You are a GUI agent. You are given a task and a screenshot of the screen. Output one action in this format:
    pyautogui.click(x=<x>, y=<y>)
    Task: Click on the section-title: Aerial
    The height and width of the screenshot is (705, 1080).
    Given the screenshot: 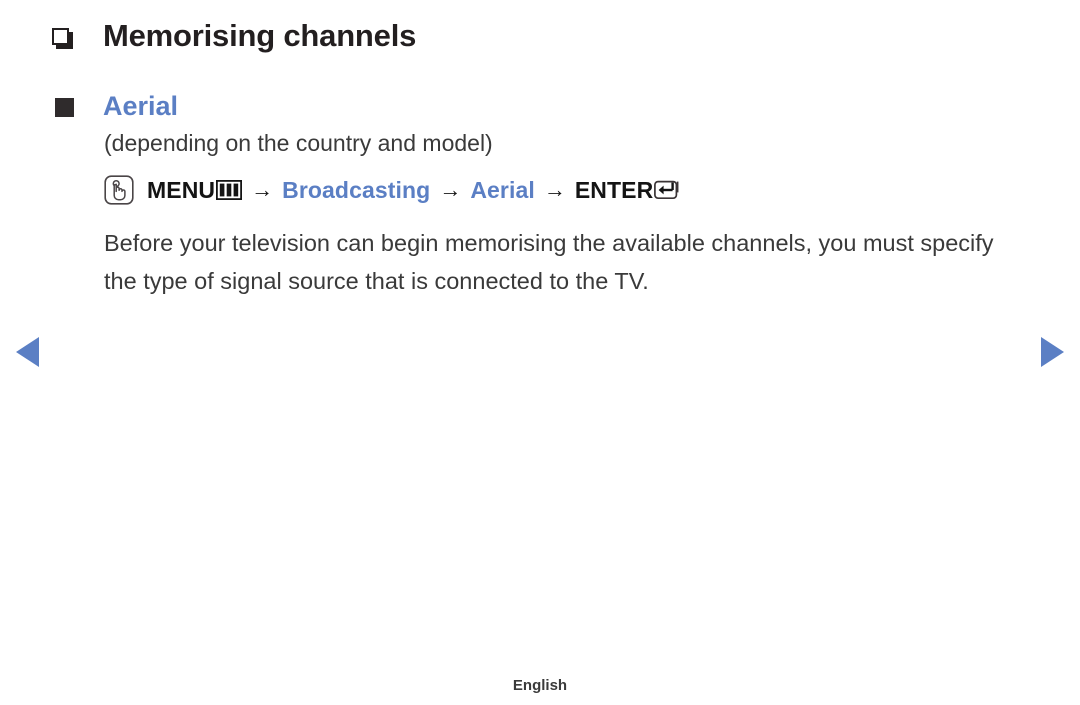 What is the action you would take?
    pyautogui.click(x=141, y=105)
    